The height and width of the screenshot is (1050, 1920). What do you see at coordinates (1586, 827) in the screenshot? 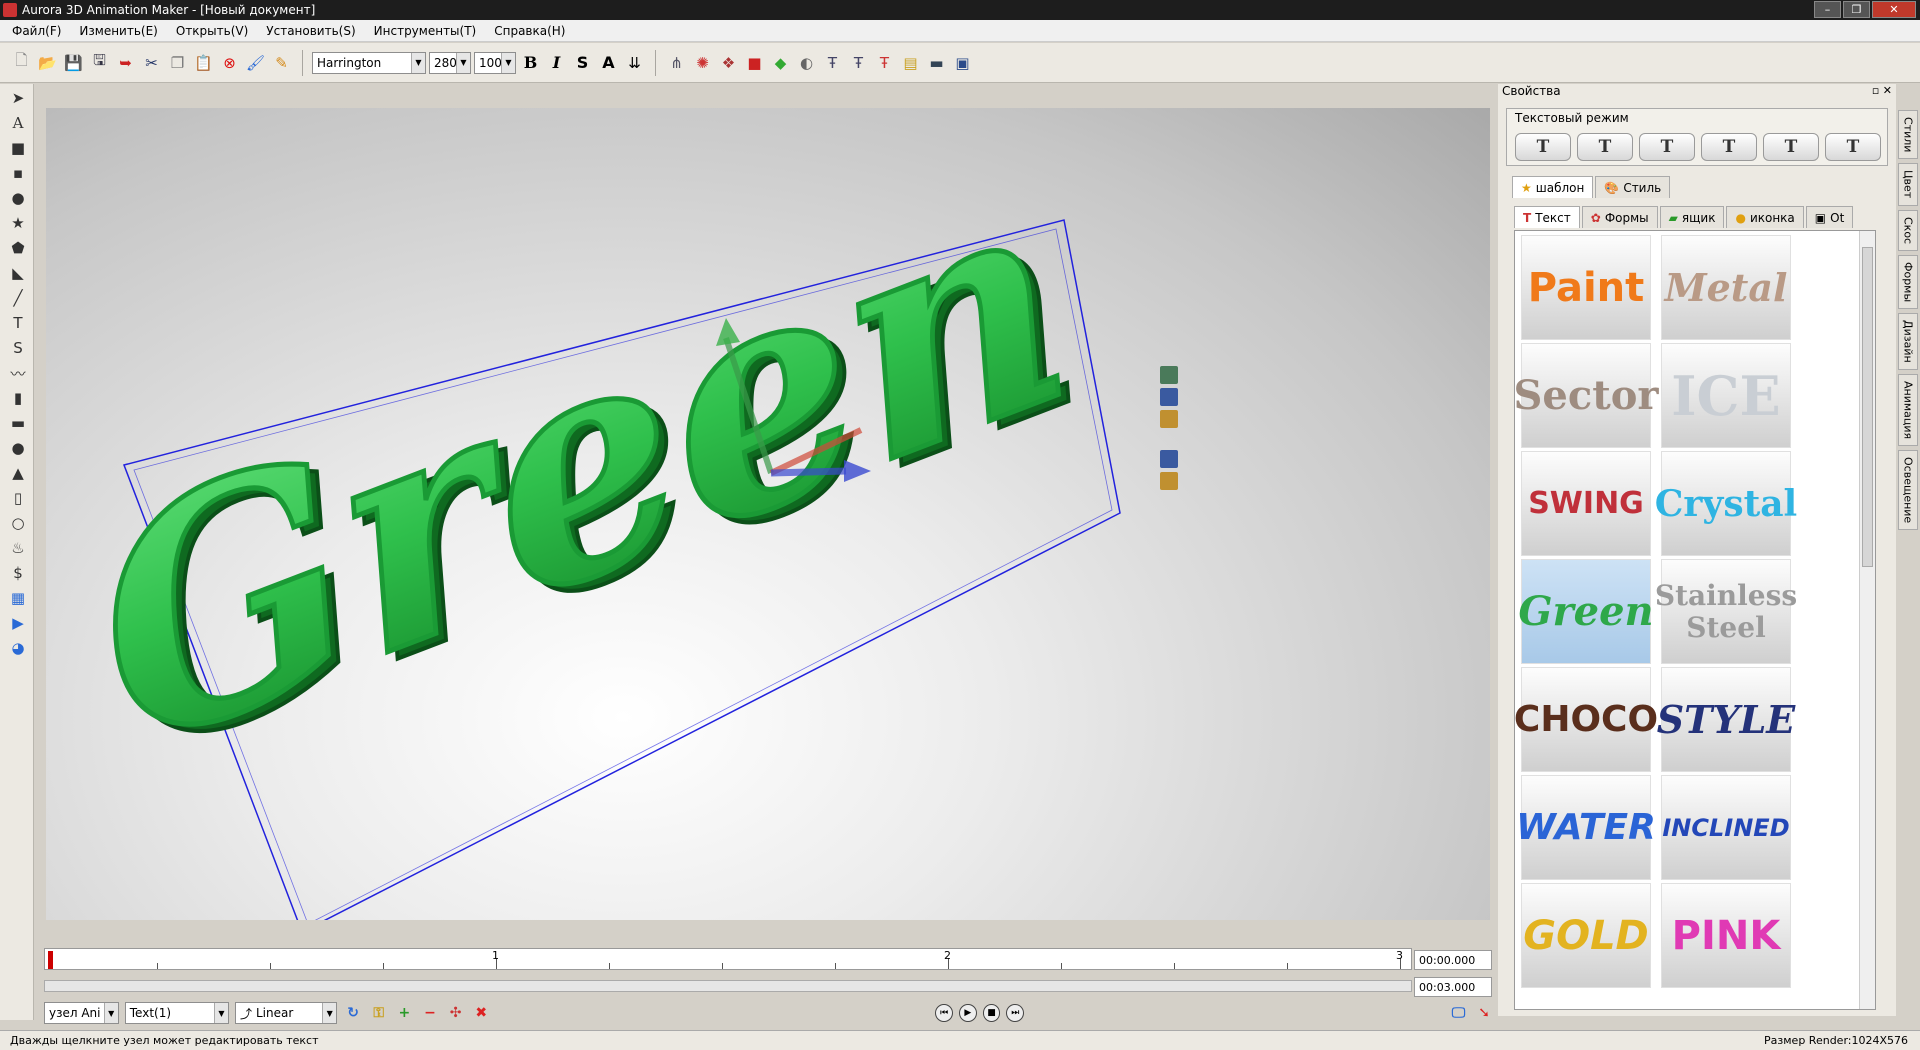
I see `preset-water: WATER` at bounding box center [1586, 827].